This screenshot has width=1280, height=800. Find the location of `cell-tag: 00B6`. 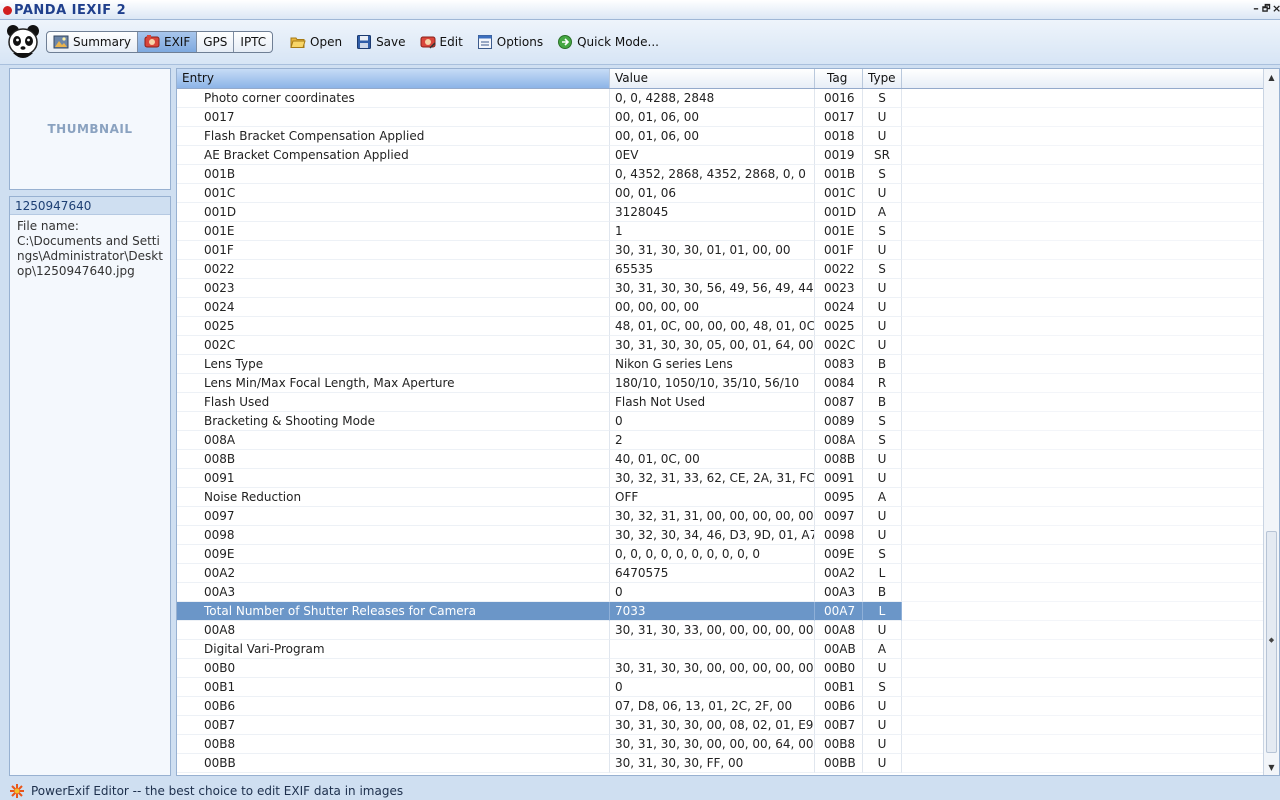

cell-tag: 00B6 is located at coordinates (839, 706).